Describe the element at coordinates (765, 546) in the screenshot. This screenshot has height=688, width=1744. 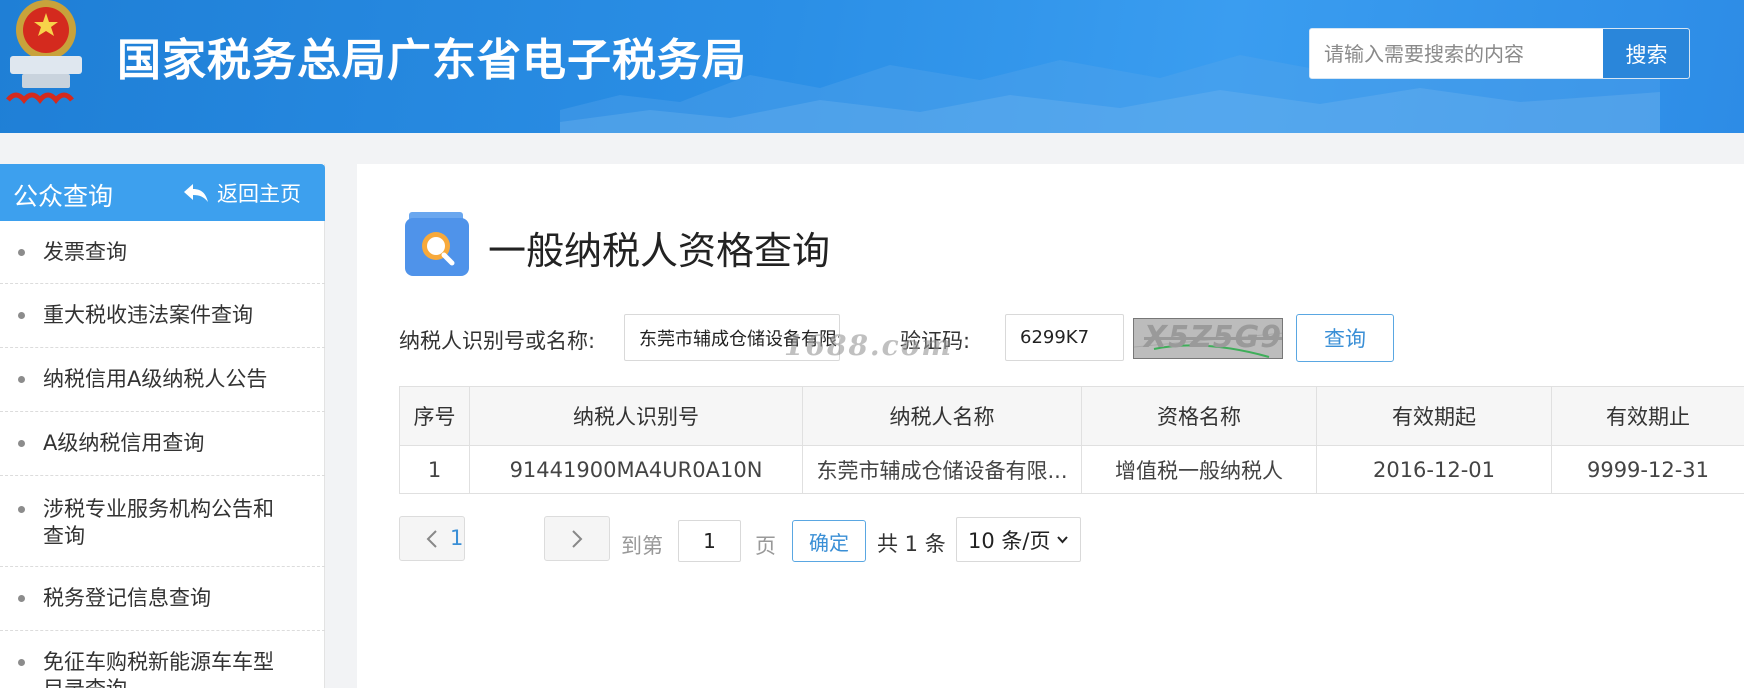
I see `page-unit-label: 页` at that location.